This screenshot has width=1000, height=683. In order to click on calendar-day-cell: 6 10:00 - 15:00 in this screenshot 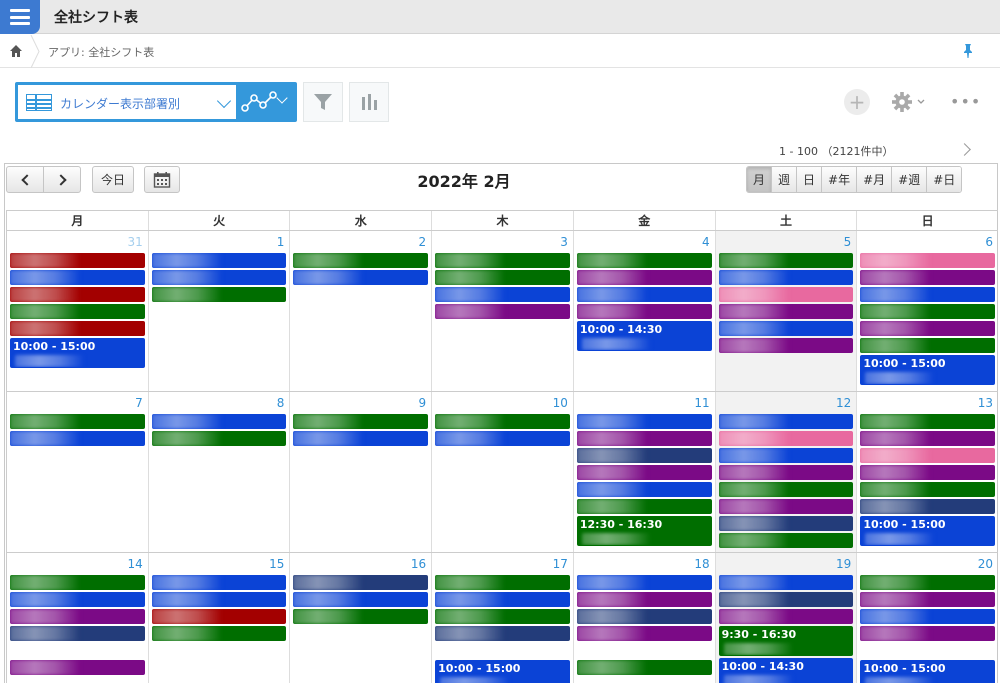, I will do `click(927, 311)`.